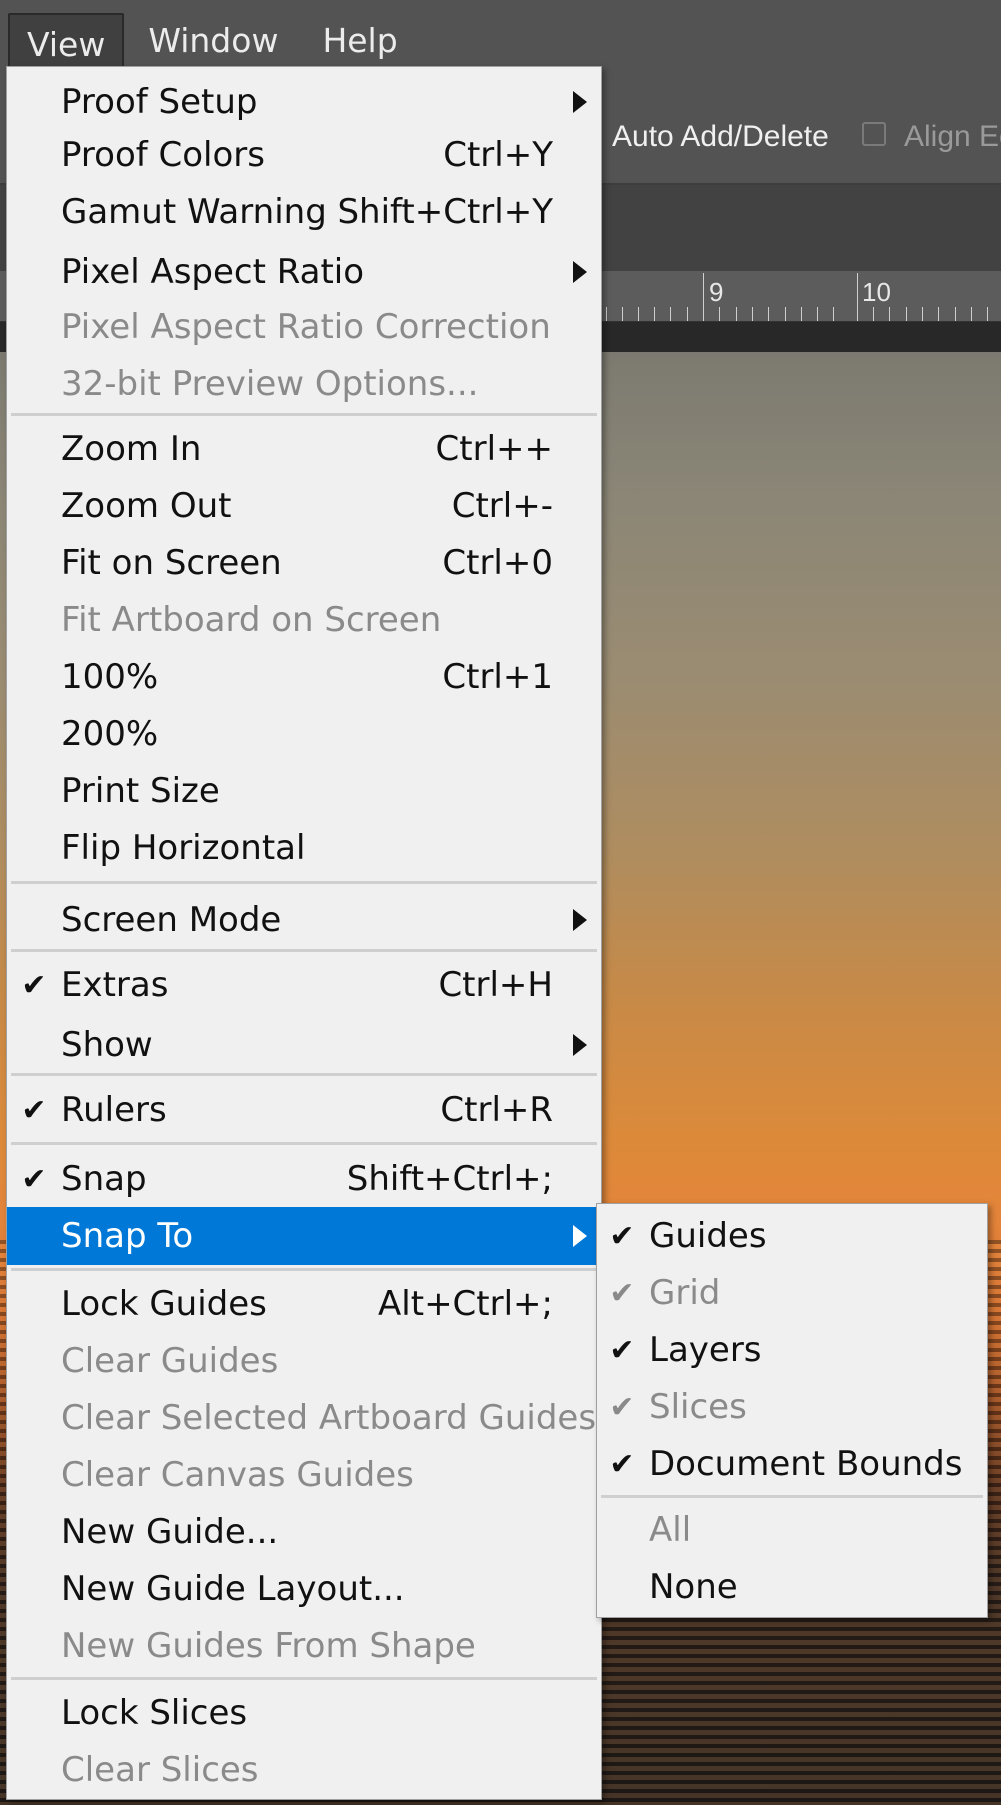 The width and height of the screenshot is (1001, 1805). Describe the element at coordinates (329, 1418) in the screenshot. I see `menu-item-label: Clear Selected Artboard Guides` at that location.